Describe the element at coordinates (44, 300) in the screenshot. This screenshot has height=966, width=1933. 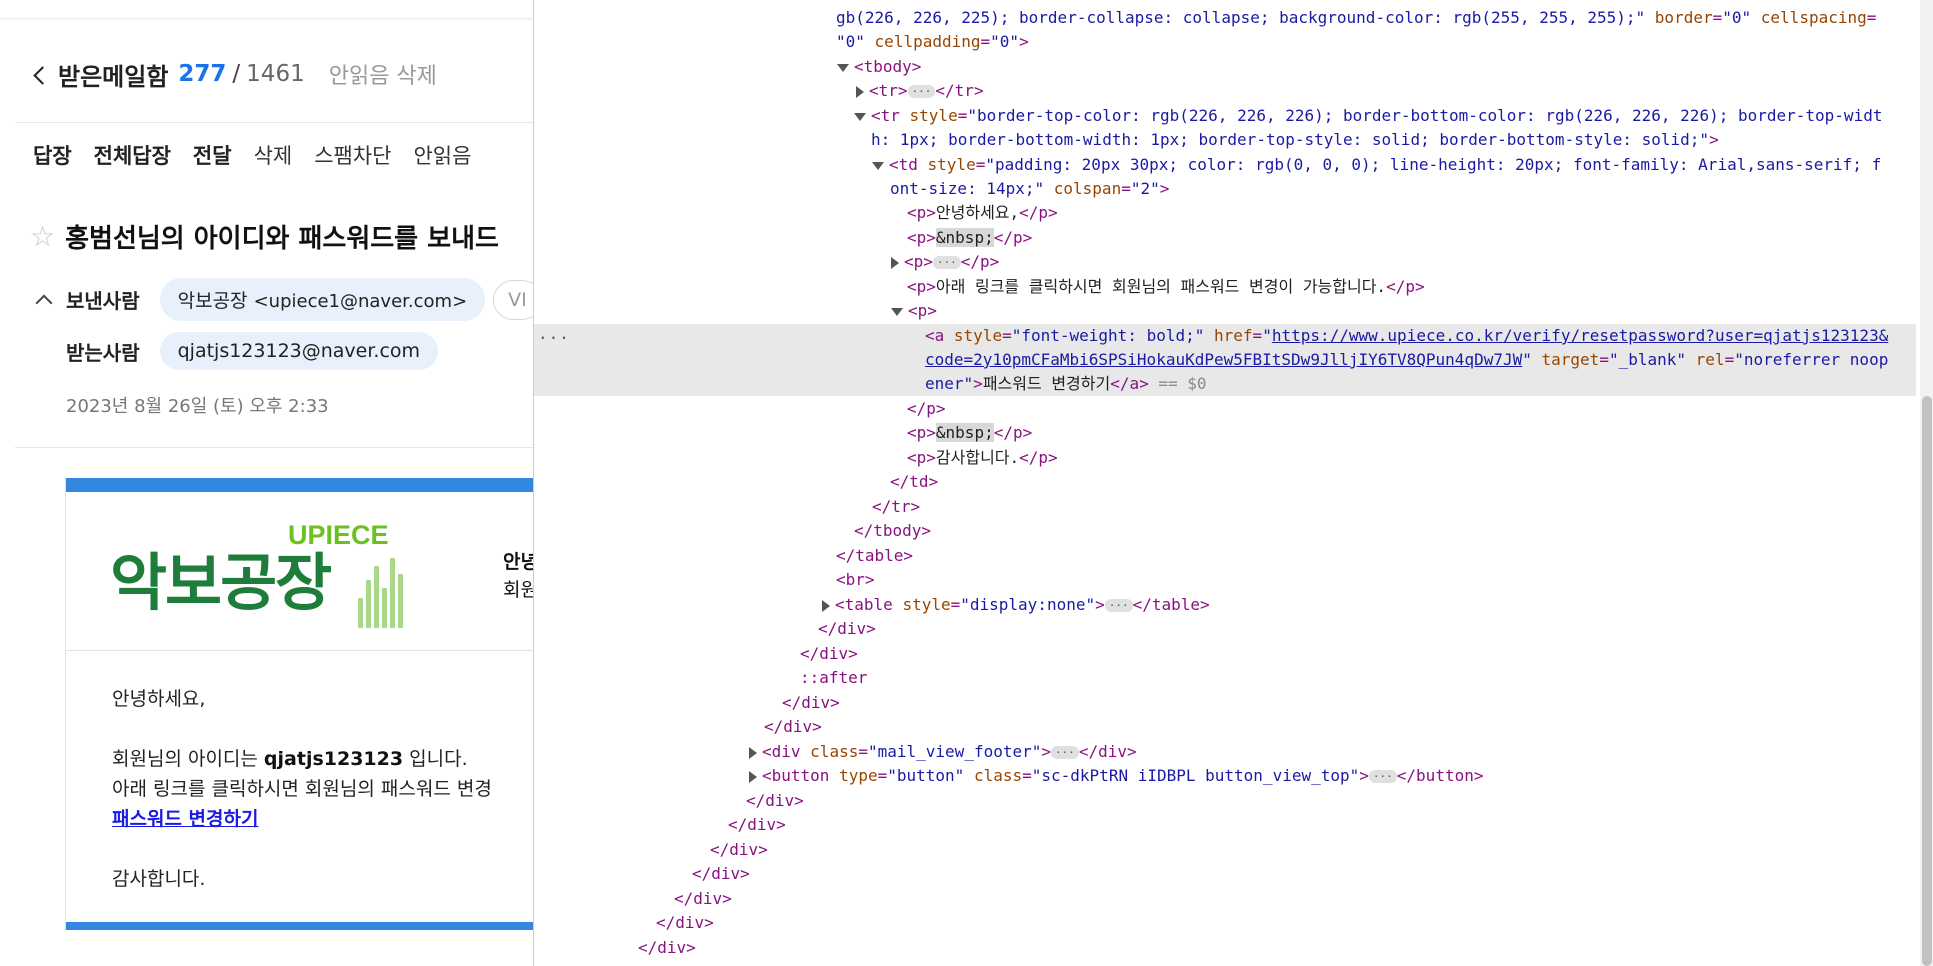
I see `chevron-up-icon` at that location.